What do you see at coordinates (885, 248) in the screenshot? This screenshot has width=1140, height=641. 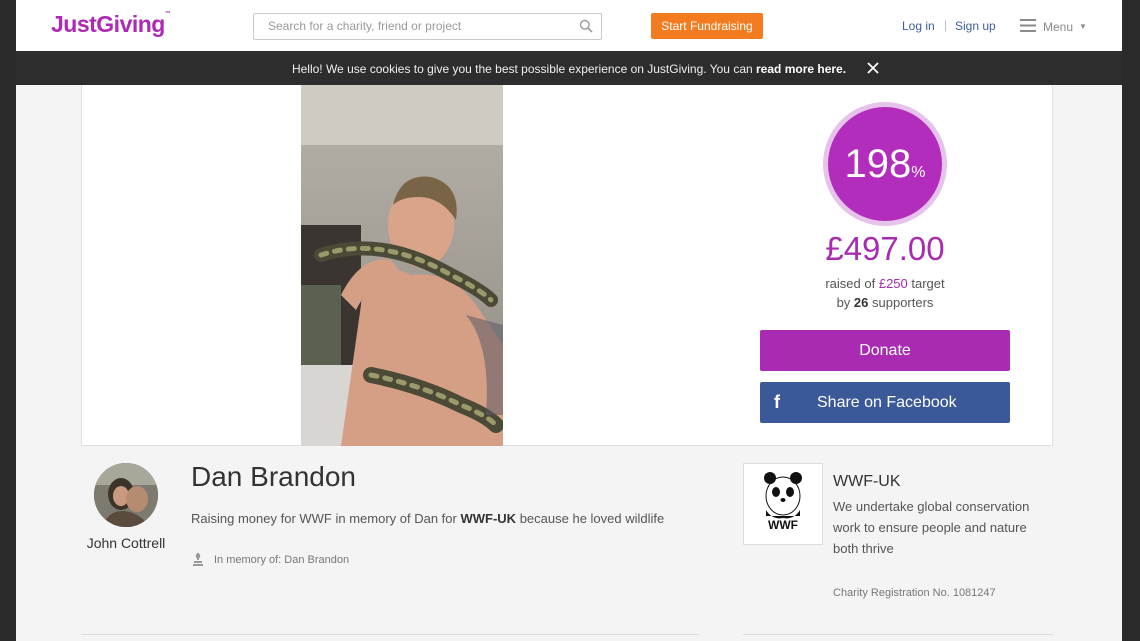 I see `amount-raised: £497.00` at bounding box center [885, 248].